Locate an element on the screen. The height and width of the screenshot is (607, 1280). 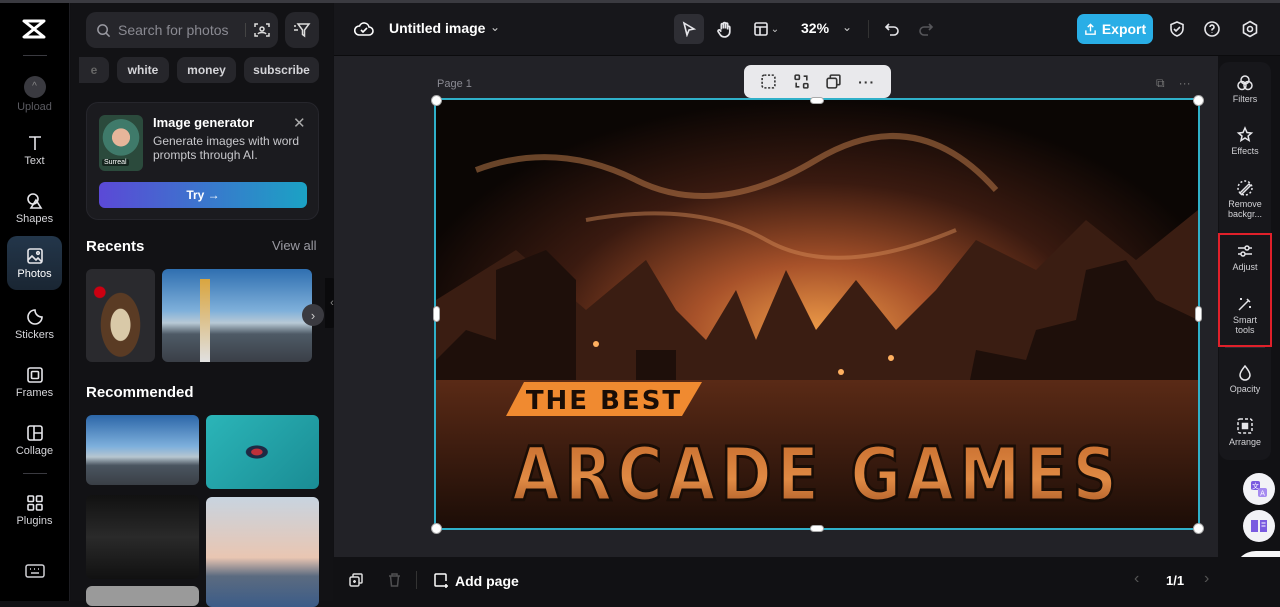
layout-button: ⌄ is located at coordinates (766, 29).